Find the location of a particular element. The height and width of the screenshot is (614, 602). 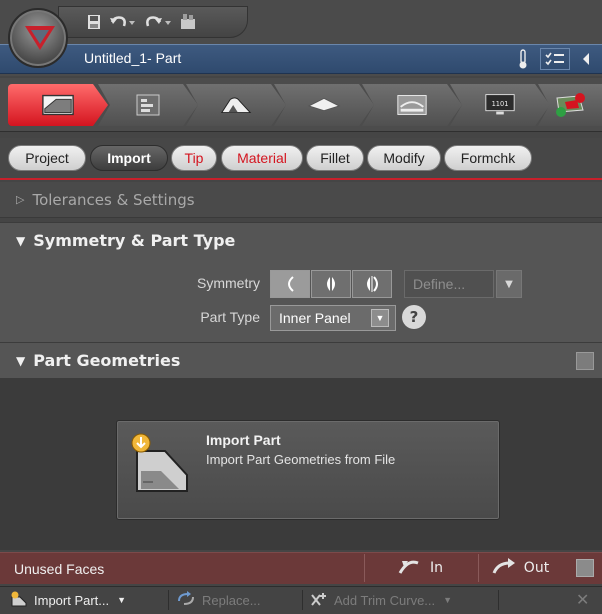

tab-material: Material is located at coordinates (262, 158).